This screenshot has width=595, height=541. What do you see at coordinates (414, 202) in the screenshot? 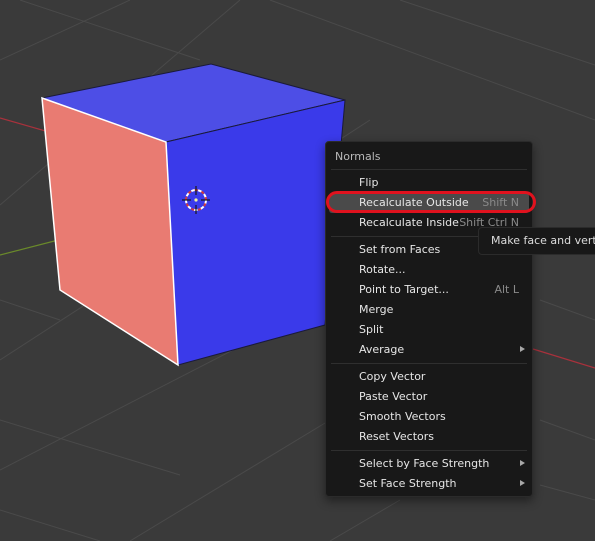
I see `menu-item-label: Recalculate Outside` at bounding box center [414, 202].